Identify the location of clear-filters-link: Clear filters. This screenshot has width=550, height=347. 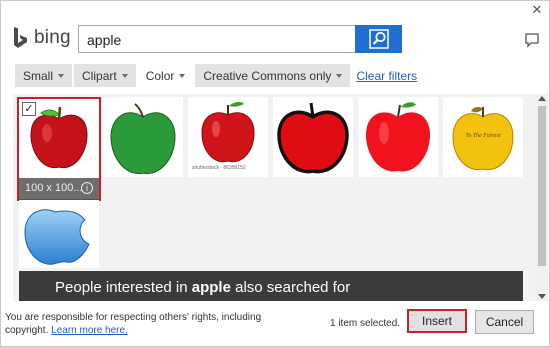
(386, 75).